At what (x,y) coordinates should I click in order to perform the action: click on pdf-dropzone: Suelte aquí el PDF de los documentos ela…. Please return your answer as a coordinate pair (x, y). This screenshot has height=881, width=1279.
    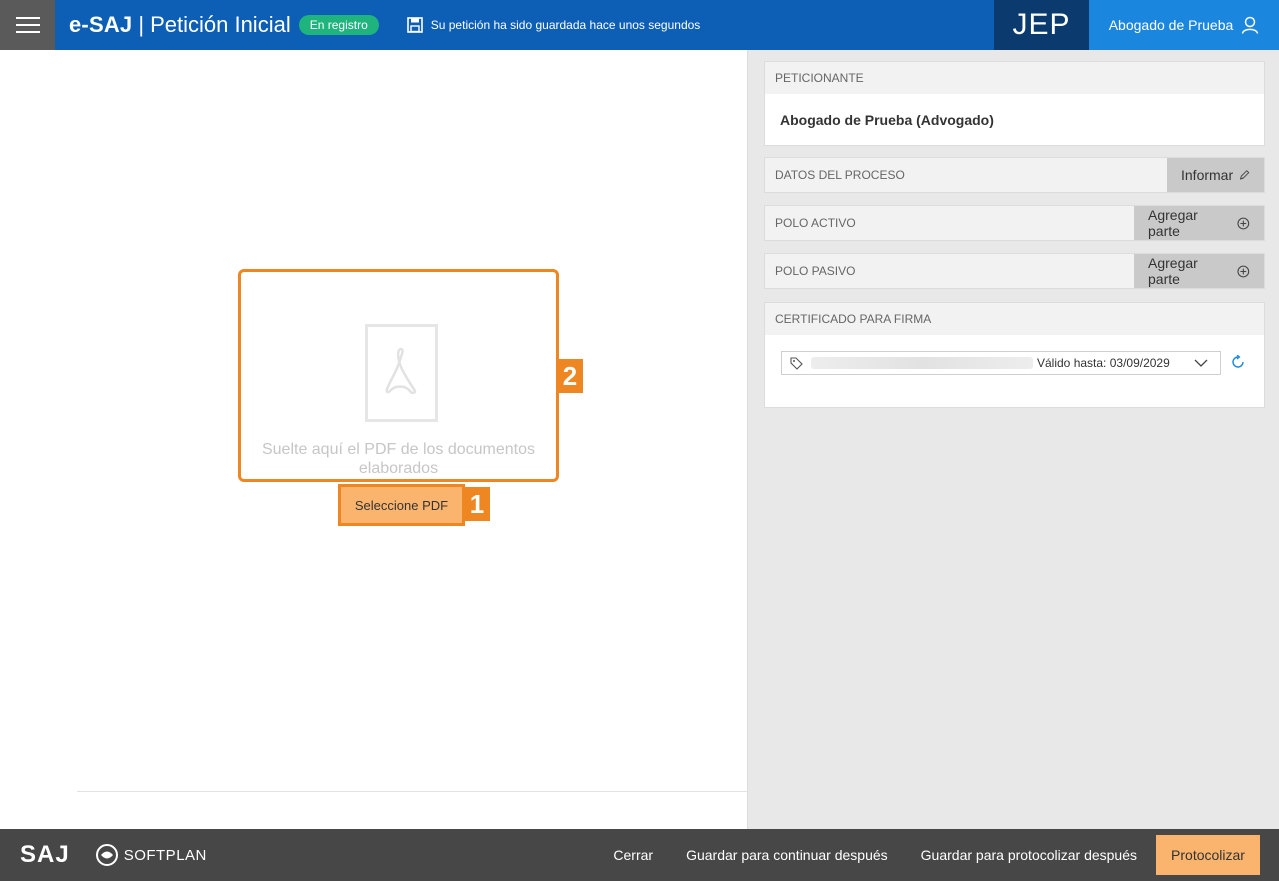
    Looking at the image, I should click on (398, 375).